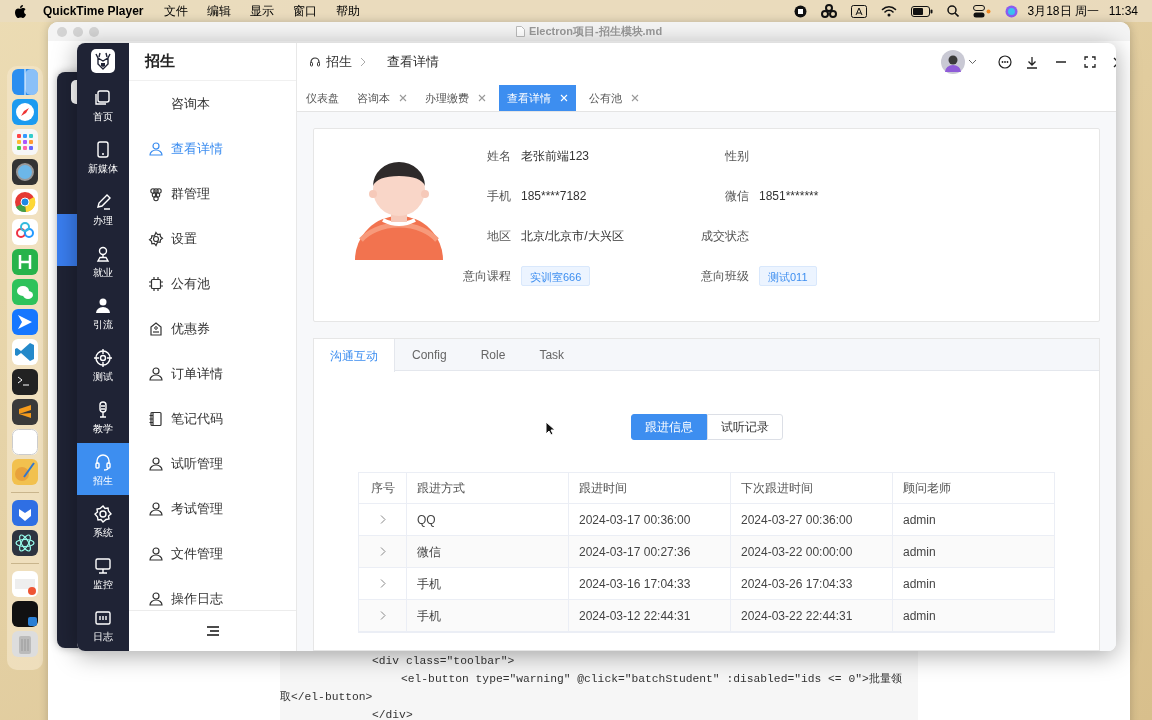  What do you see at coordinates (972, 62) in the screenshot?
I see `chevron-down-icon` at bounding box center [972, 62].